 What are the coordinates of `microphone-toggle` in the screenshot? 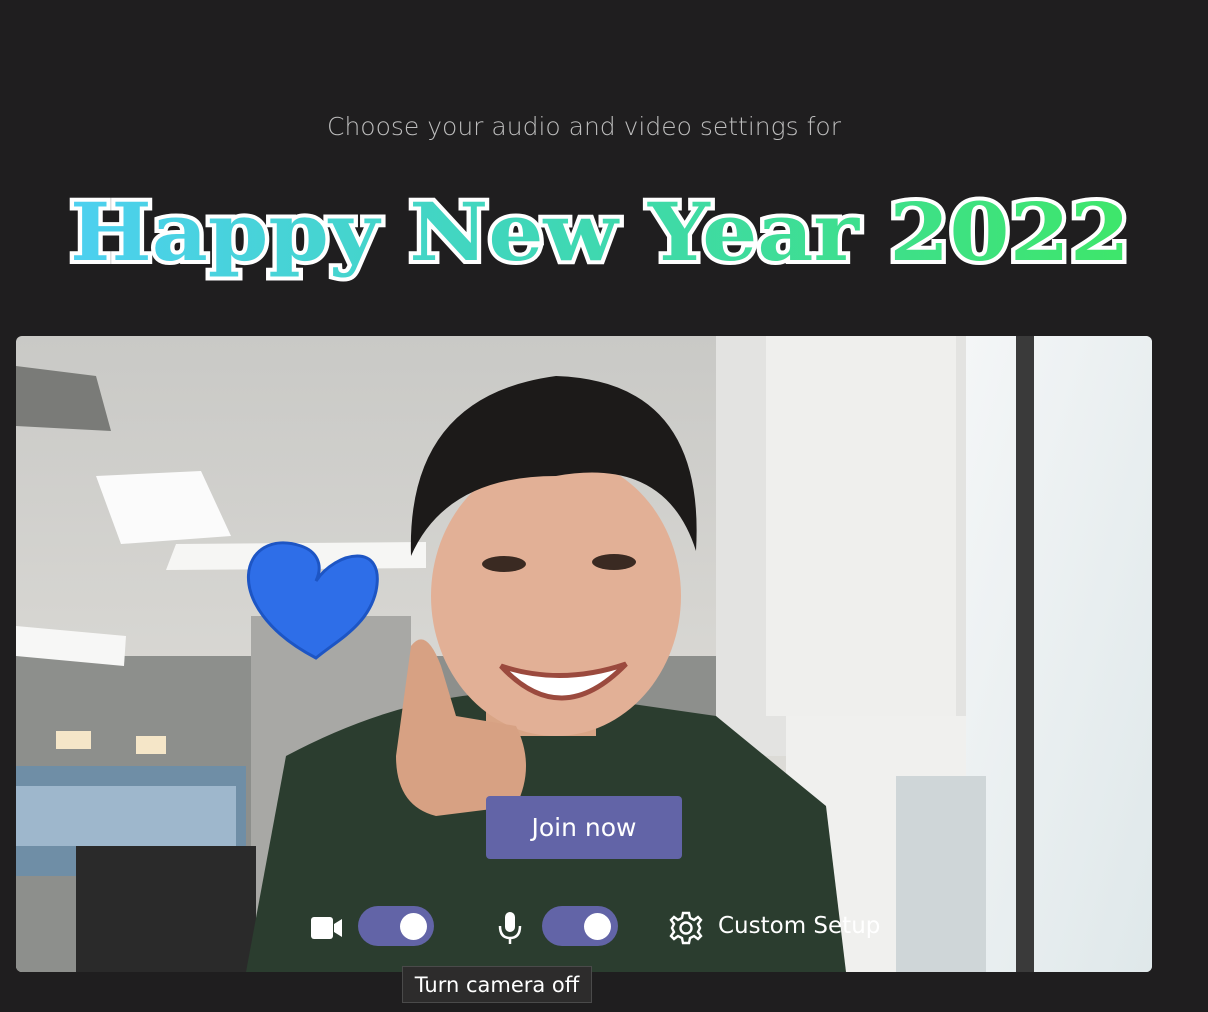 It's located at (580, 926).